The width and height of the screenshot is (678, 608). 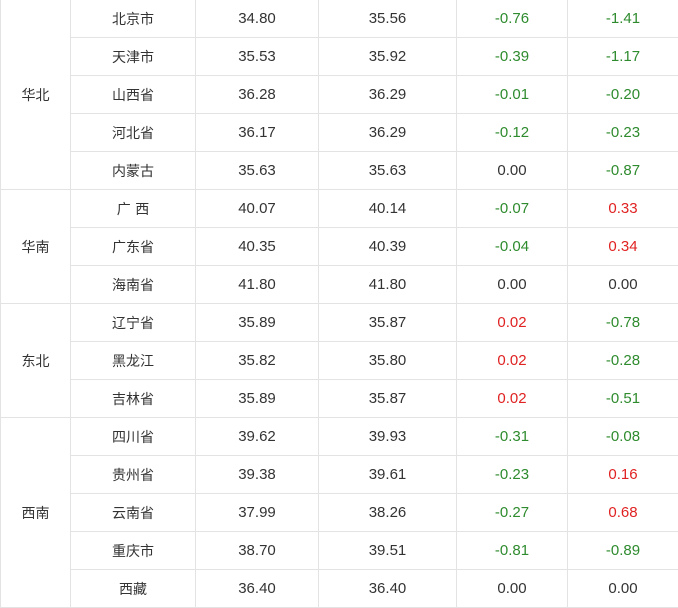 I want to click on province-cell: 北京市, so click(x=133, y=19).